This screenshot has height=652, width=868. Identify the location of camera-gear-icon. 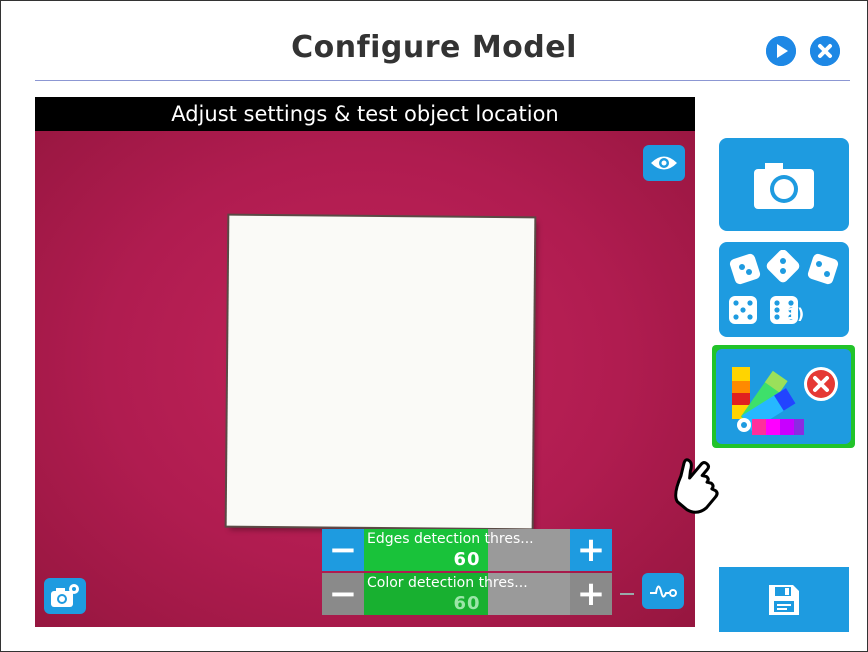
(65, 595).